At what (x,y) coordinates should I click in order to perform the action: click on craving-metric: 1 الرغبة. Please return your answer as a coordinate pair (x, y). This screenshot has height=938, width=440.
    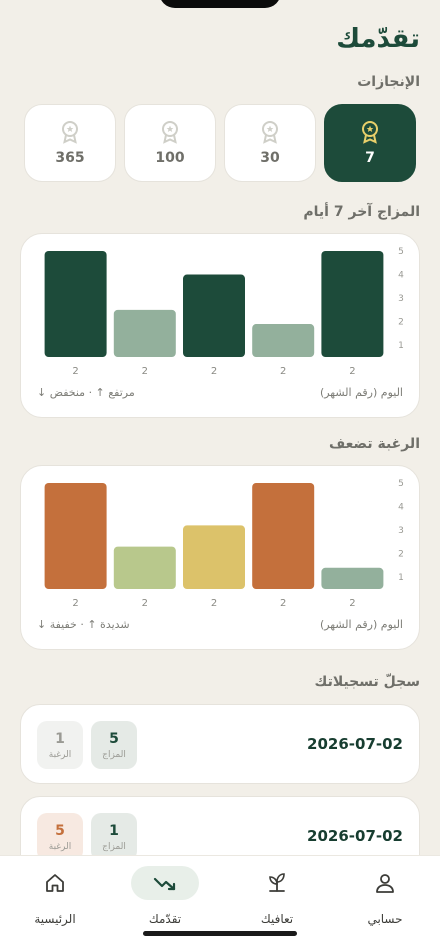
    Looking at the image, I should click on (60, 745).